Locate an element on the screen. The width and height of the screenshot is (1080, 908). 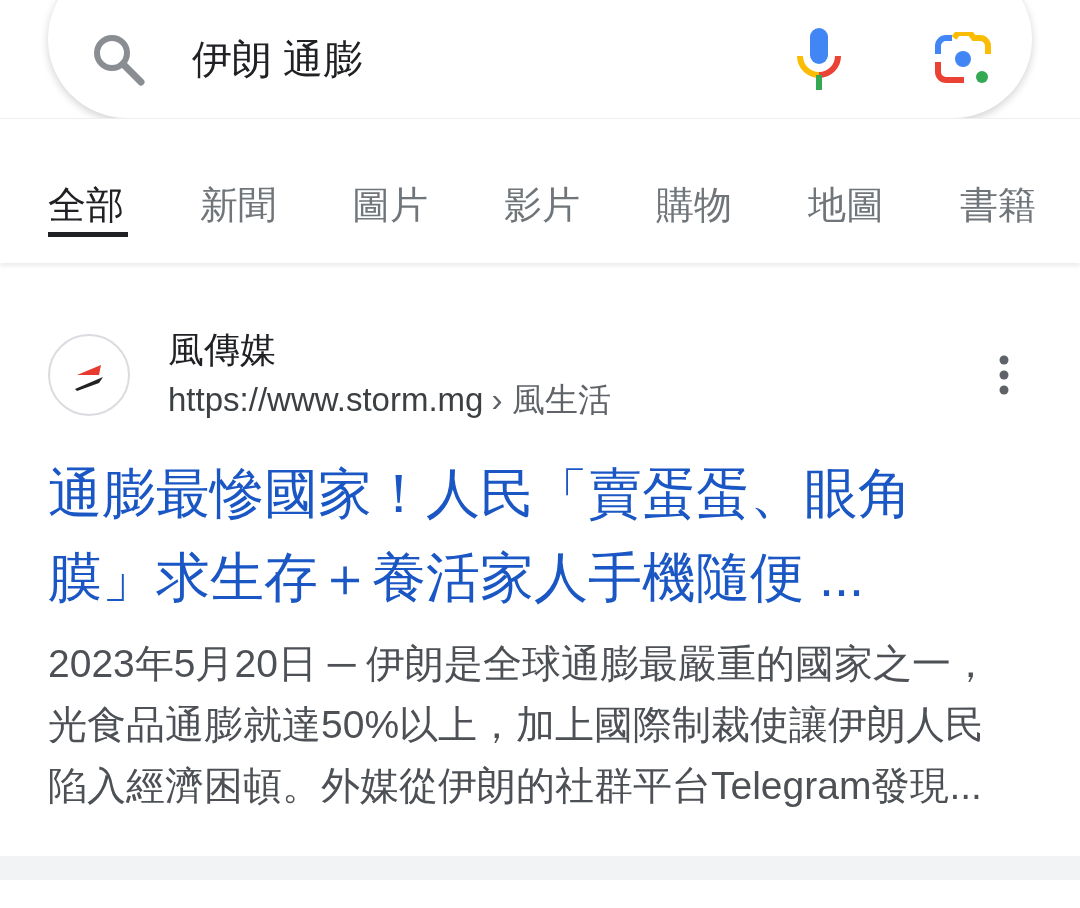
category-tab: 影片 is located at coordinates (580, 208).